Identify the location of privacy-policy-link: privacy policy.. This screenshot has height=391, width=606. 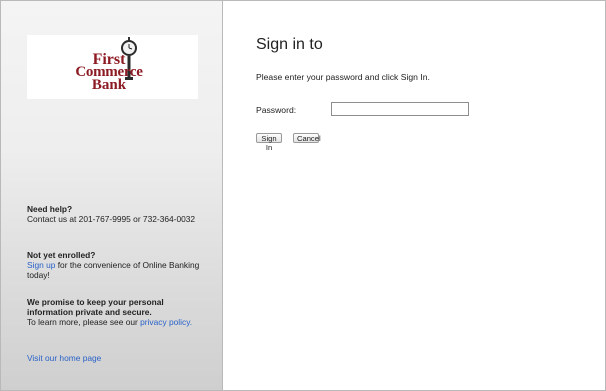
(166, 322).